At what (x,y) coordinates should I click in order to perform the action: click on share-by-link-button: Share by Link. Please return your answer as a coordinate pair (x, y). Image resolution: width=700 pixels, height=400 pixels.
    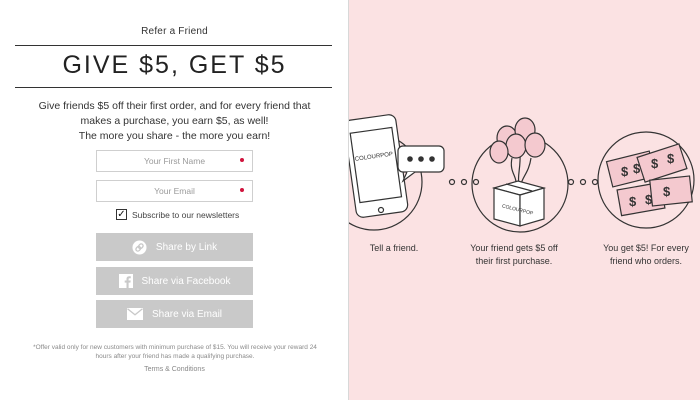
    Looking at the image, I should click on (174, 247).